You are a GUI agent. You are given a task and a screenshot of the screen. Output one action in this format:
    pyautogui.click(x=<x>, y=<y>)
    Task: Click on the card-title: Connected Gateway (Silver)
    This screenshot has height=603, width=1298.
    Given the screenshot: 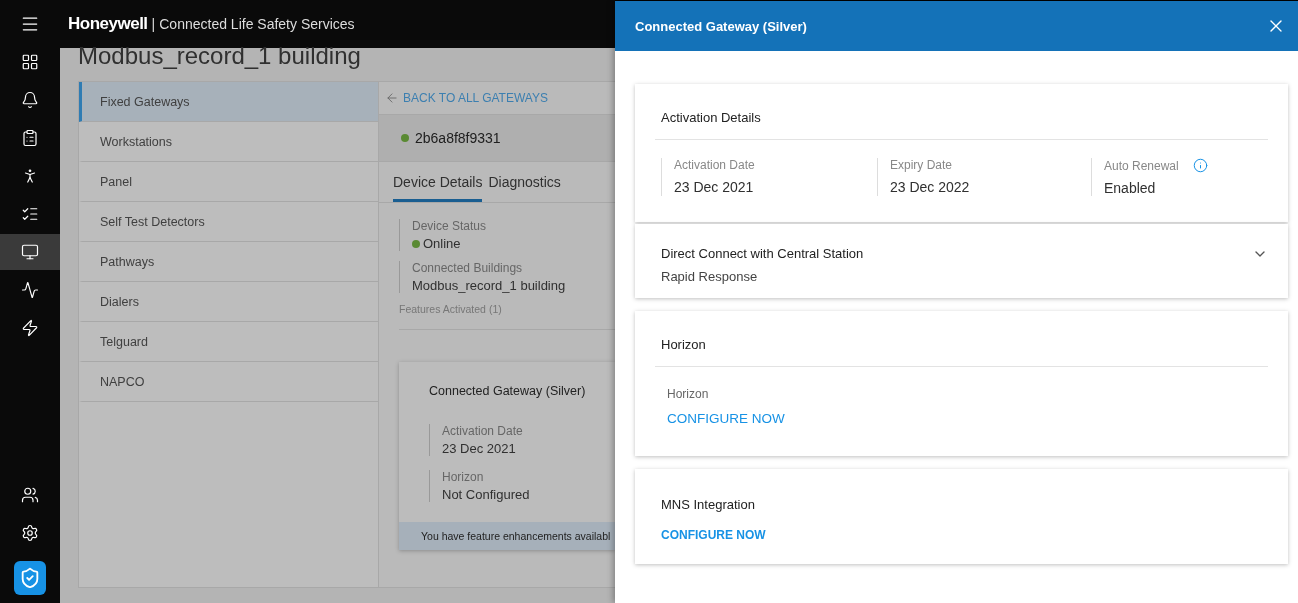 What is the action you would take?
    pyautogui.click(x=507, y=391)
    